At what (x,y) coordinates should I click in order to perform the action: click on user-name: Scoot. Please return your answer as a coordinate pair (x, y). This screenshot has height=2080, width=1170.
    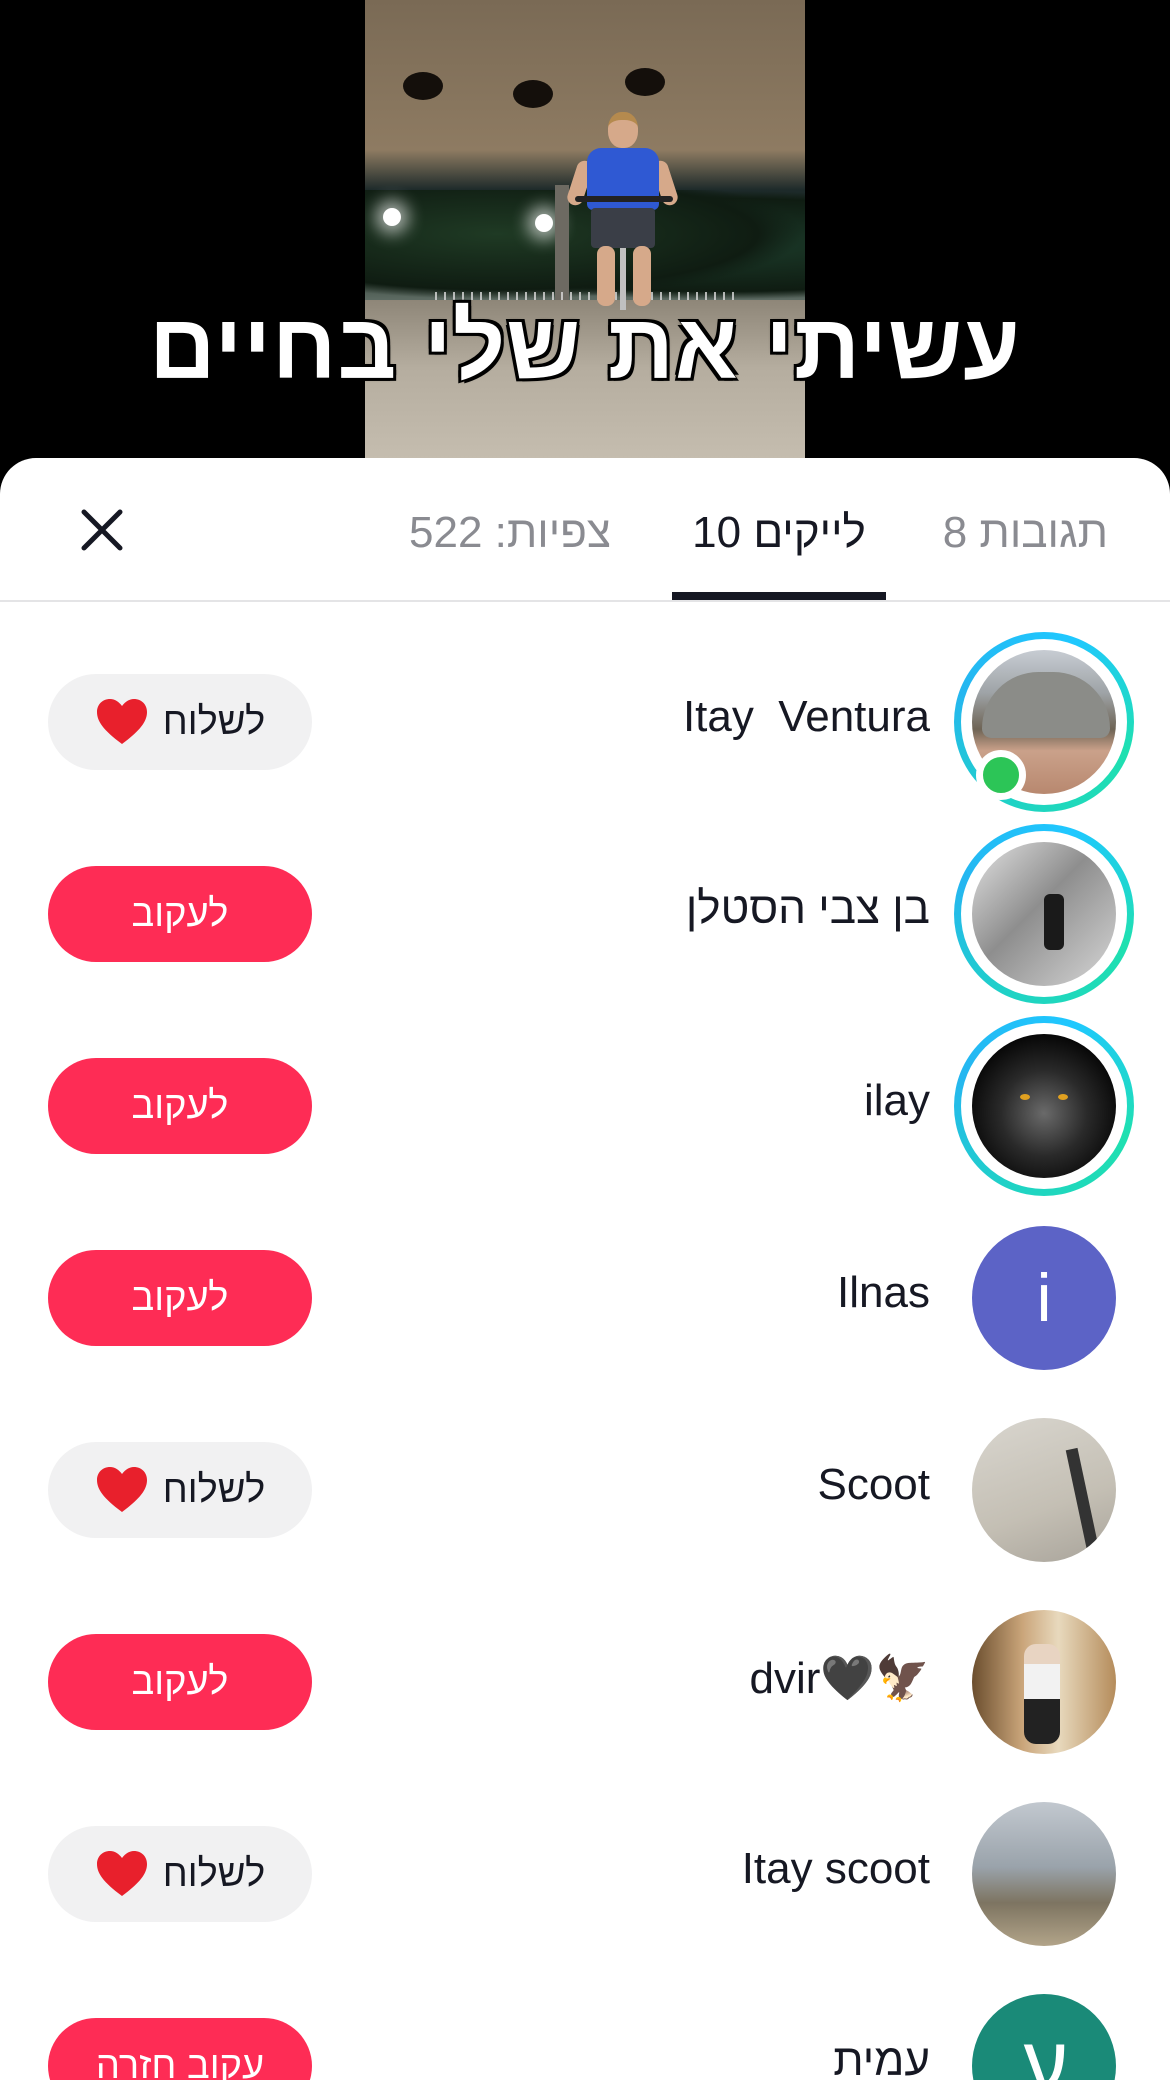
    Looking at the image, I should click on (873, 1484).